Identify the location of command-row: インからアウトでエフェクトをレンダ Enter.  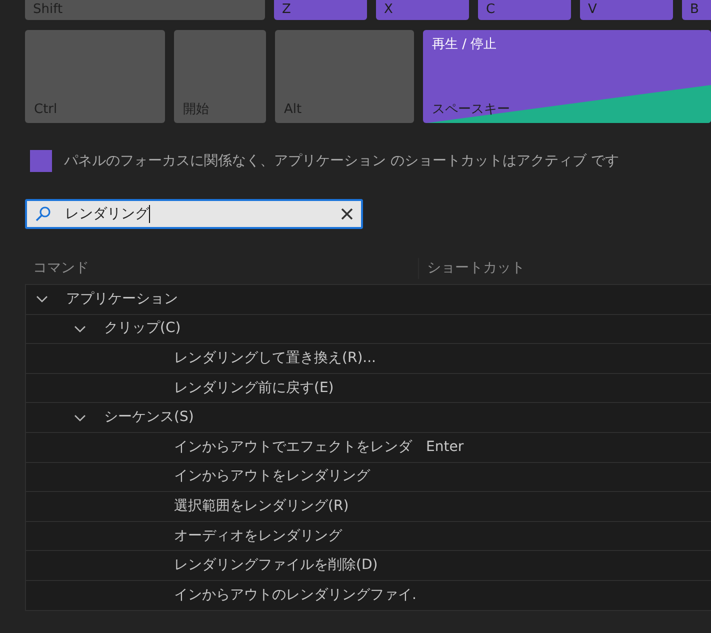
(368, 447).